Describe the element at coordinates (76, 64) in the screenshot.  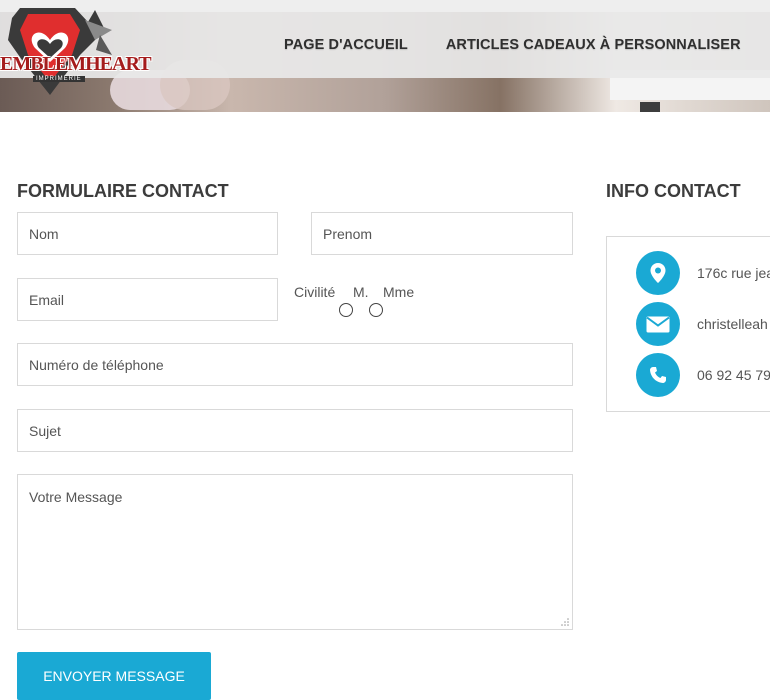
I see `logo-text: EMBLEMHEART` at that location.